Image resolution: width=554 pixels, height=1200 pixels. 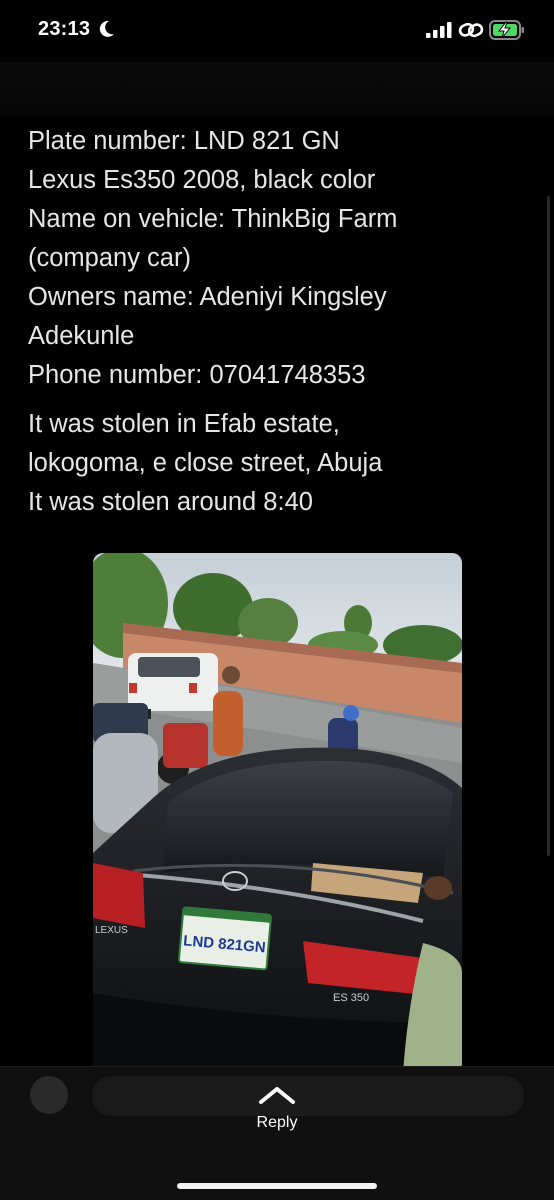 I want to click on message-line: (company car), so click(x=109, y=258).